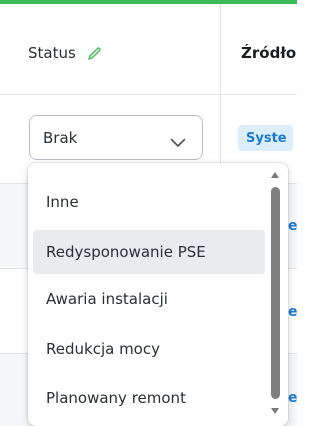 This screenshot has height=426, width=320. What do you see at coordinates (103, 349) in the screenshot?
I see `dropdown-option-label: Redukcja mocy` at bounding box center [103, 349].